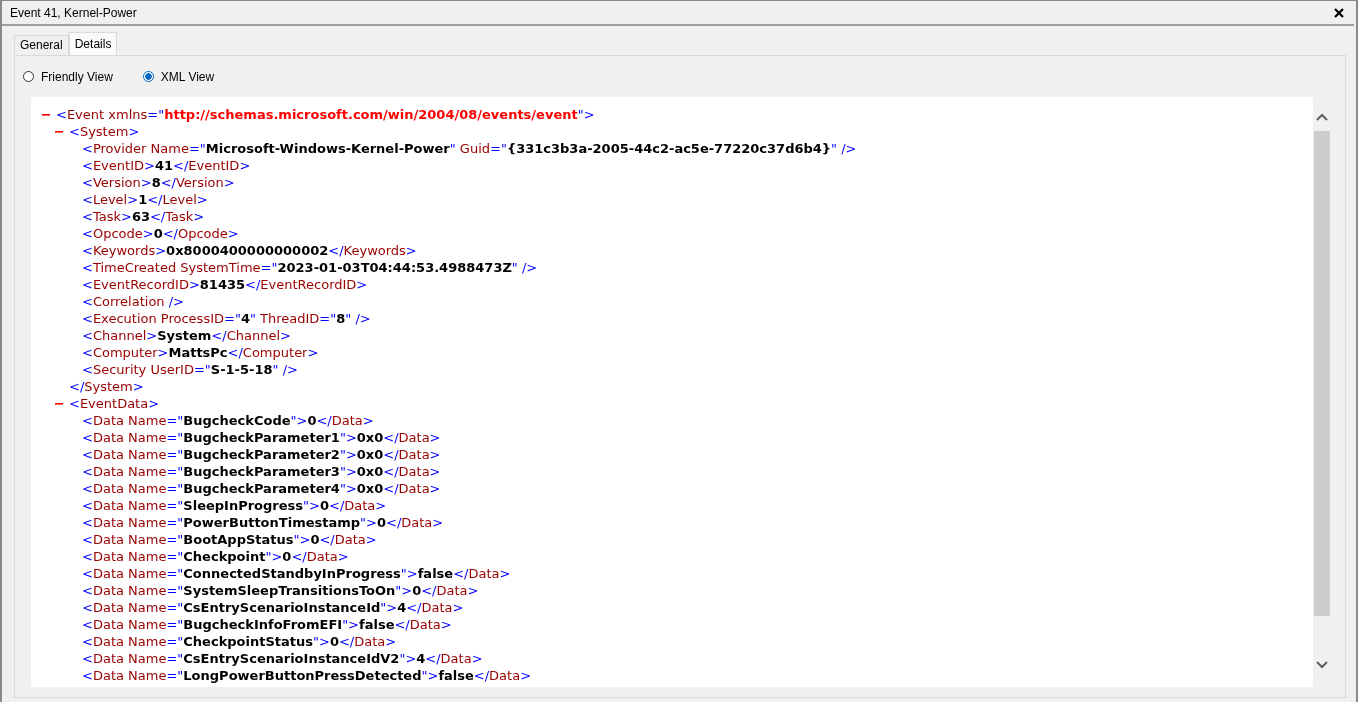 The width and height of the screenshot is (1358, 702). I want to click on window-title: Event 41, Kernel-Power, so click(73, 12).